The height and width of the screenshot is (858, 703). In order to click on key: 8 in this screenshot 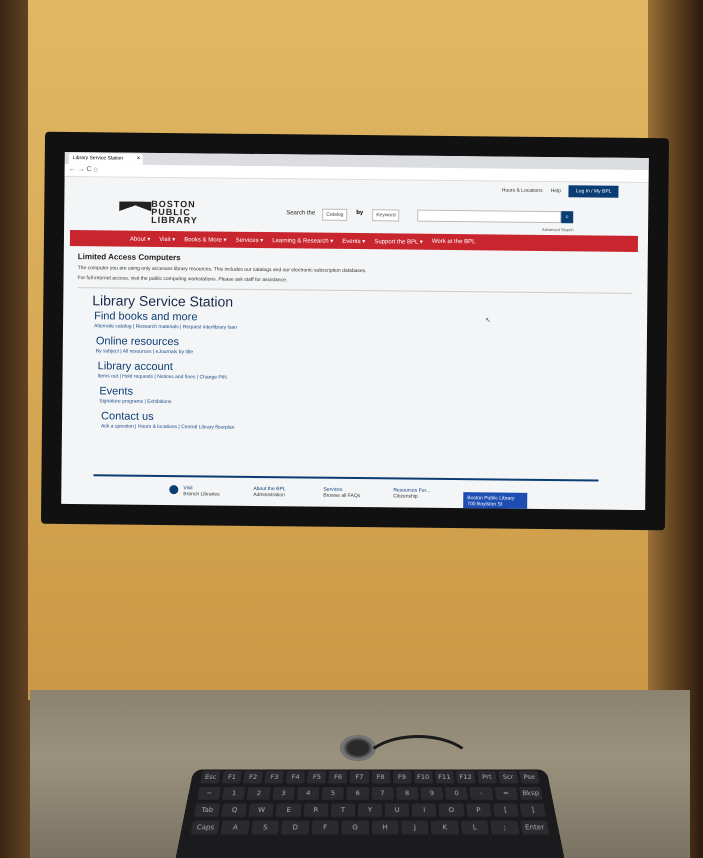, I will do `click(407, 793)`.